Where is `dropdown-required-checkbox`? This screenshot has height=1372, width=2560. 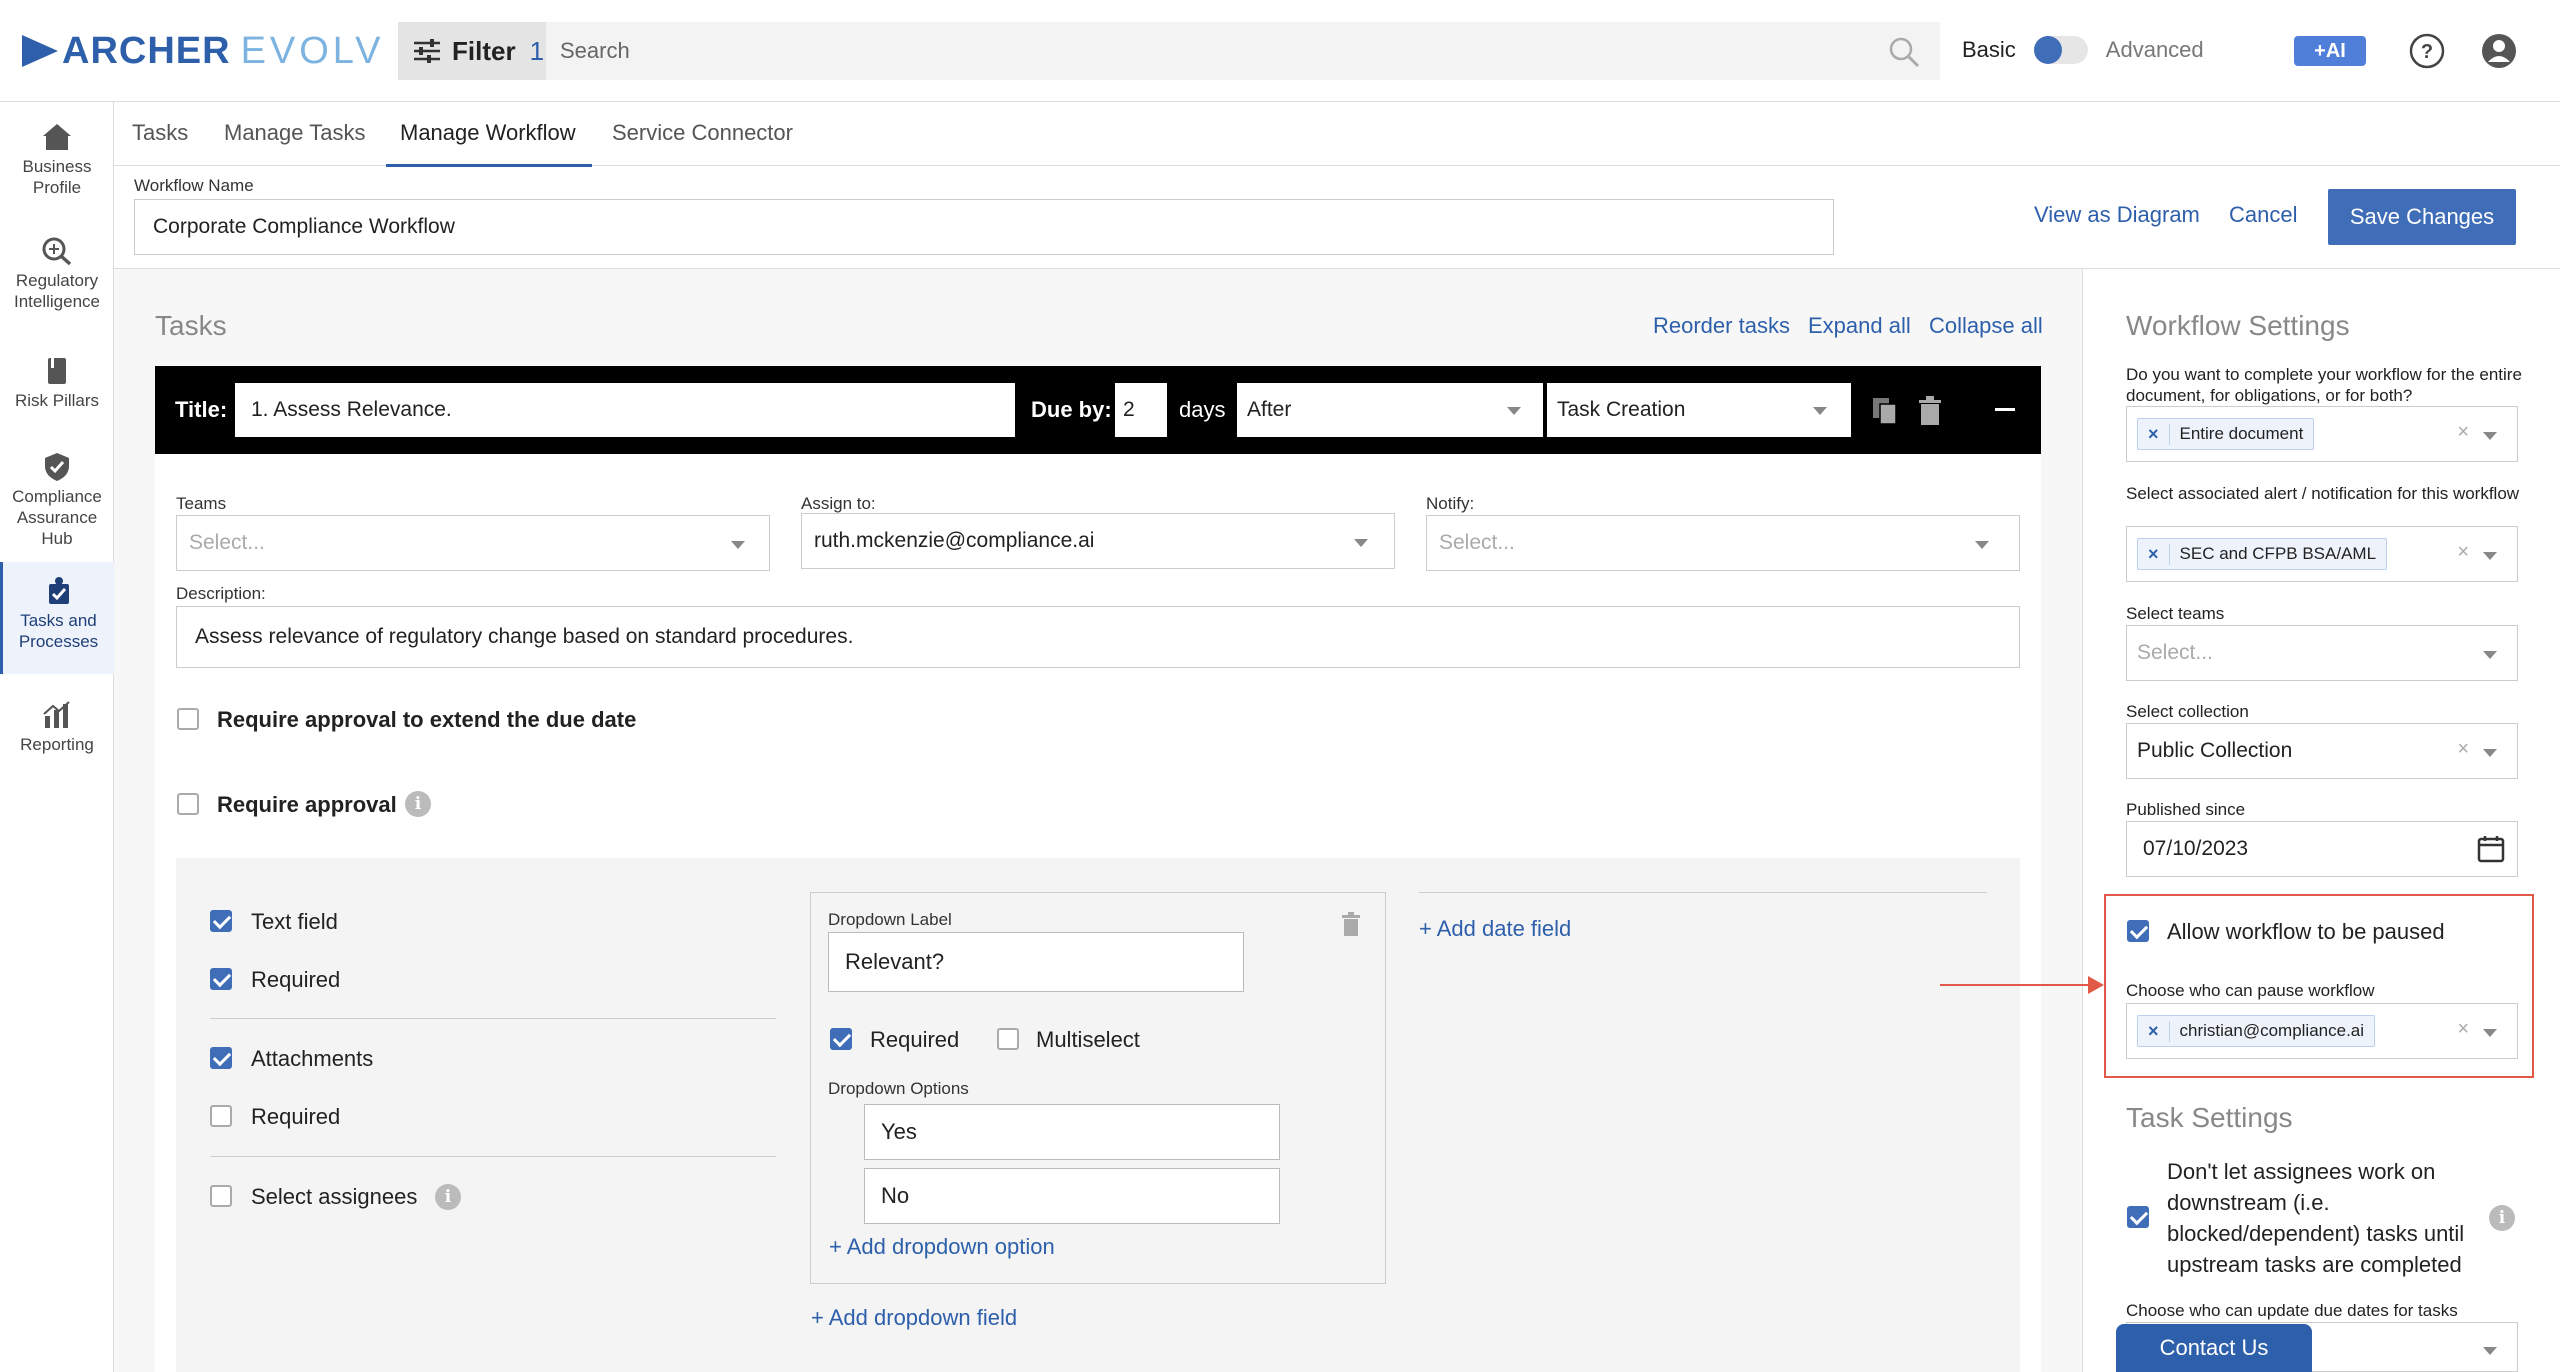
dropdown-required-checkbox is located at coordinates (841, 1039).